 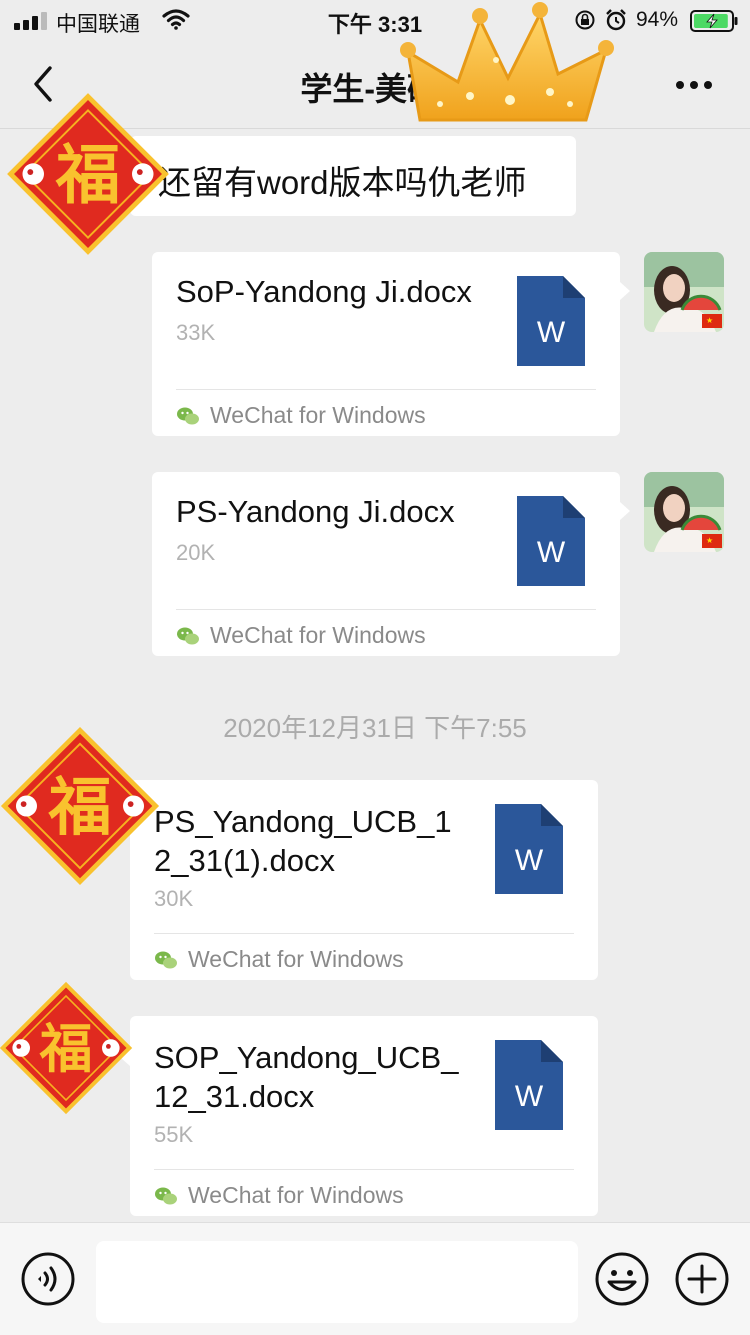 What do you see at coordinates (306, 1077) in the screenshot?
I see `file-name: SOP_Yandong_UCB_12_31.docx` at bounding box center [306, 1077].